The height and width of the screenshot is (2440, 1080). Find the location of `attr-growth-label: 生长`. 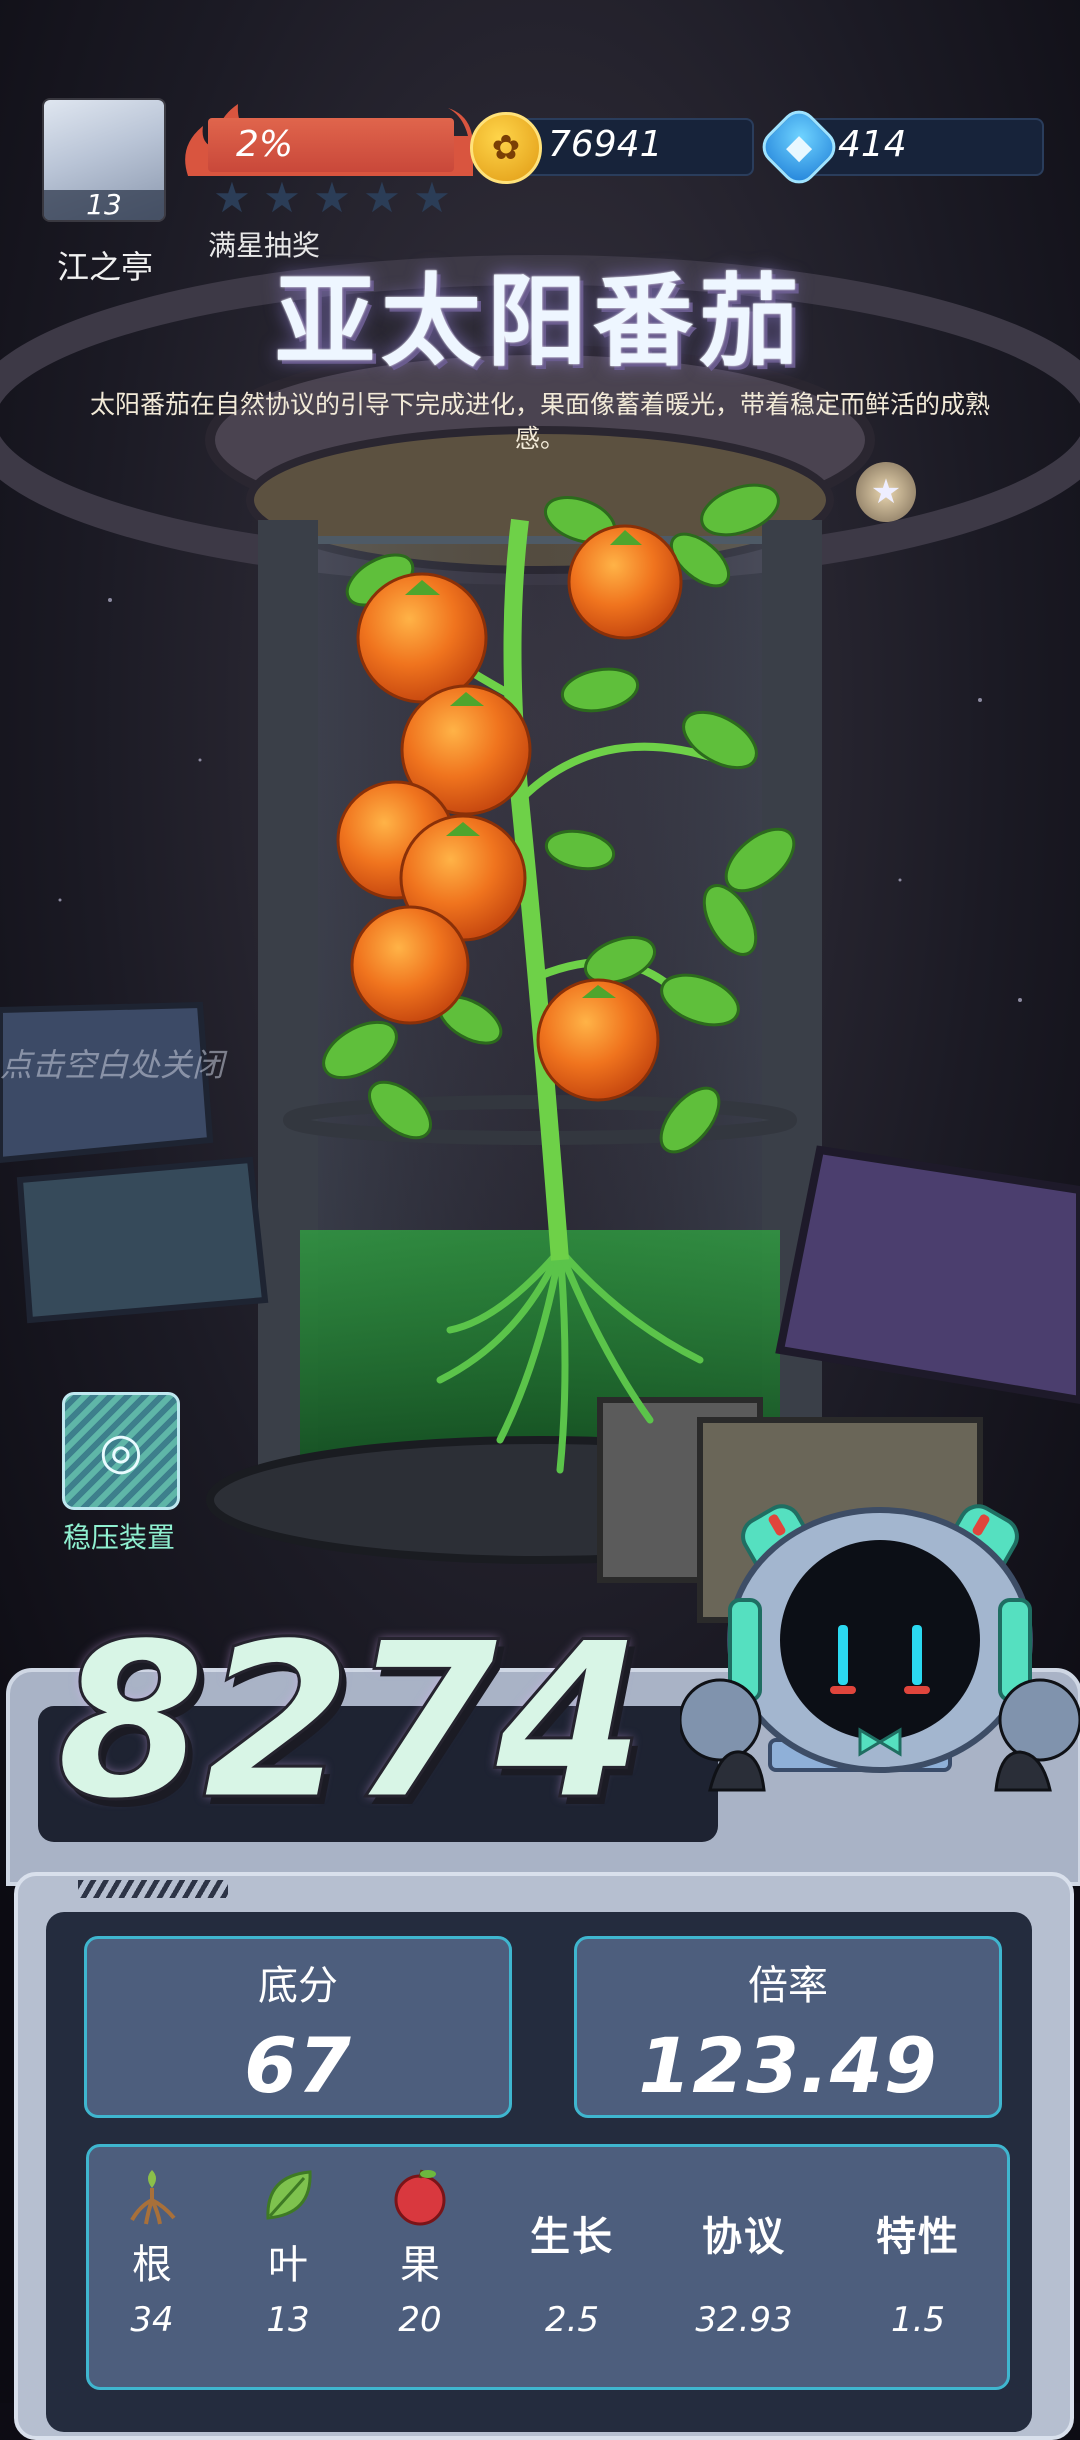

attr-growth-label: 生长 is located at coordinates (572, 2237).